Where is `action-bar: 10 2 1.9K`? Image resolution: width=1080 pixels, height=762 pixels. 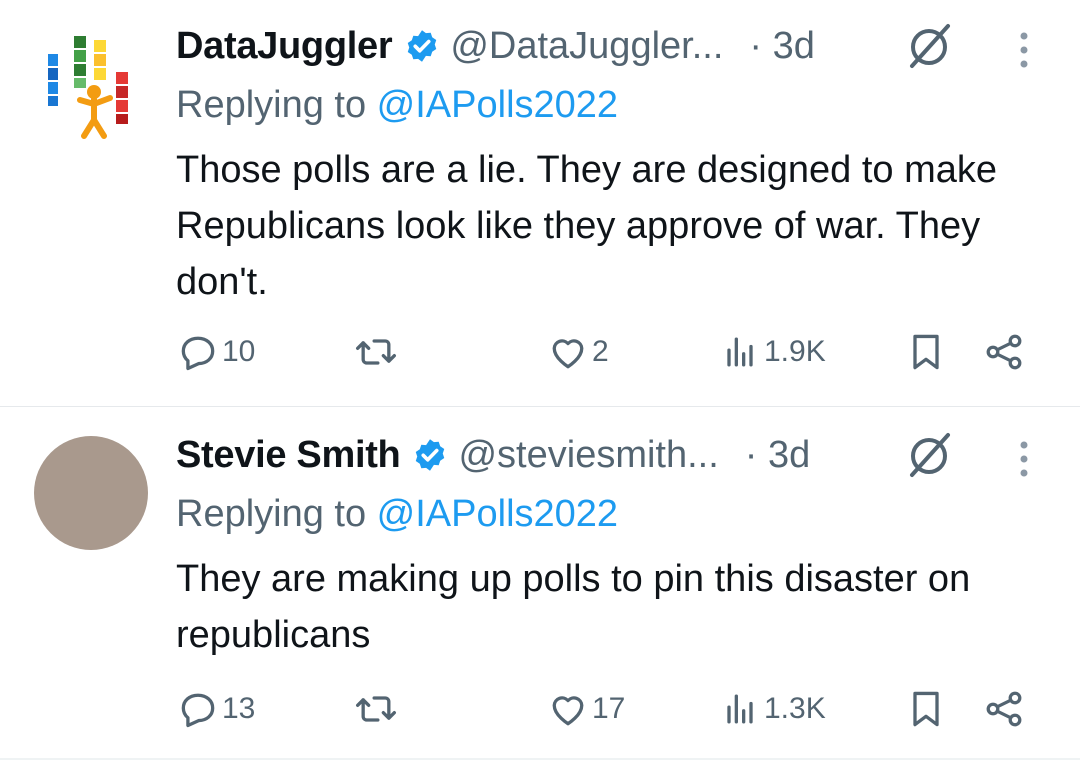
action-bar: 10 2 1.9K is located at coordinates (606, 355).